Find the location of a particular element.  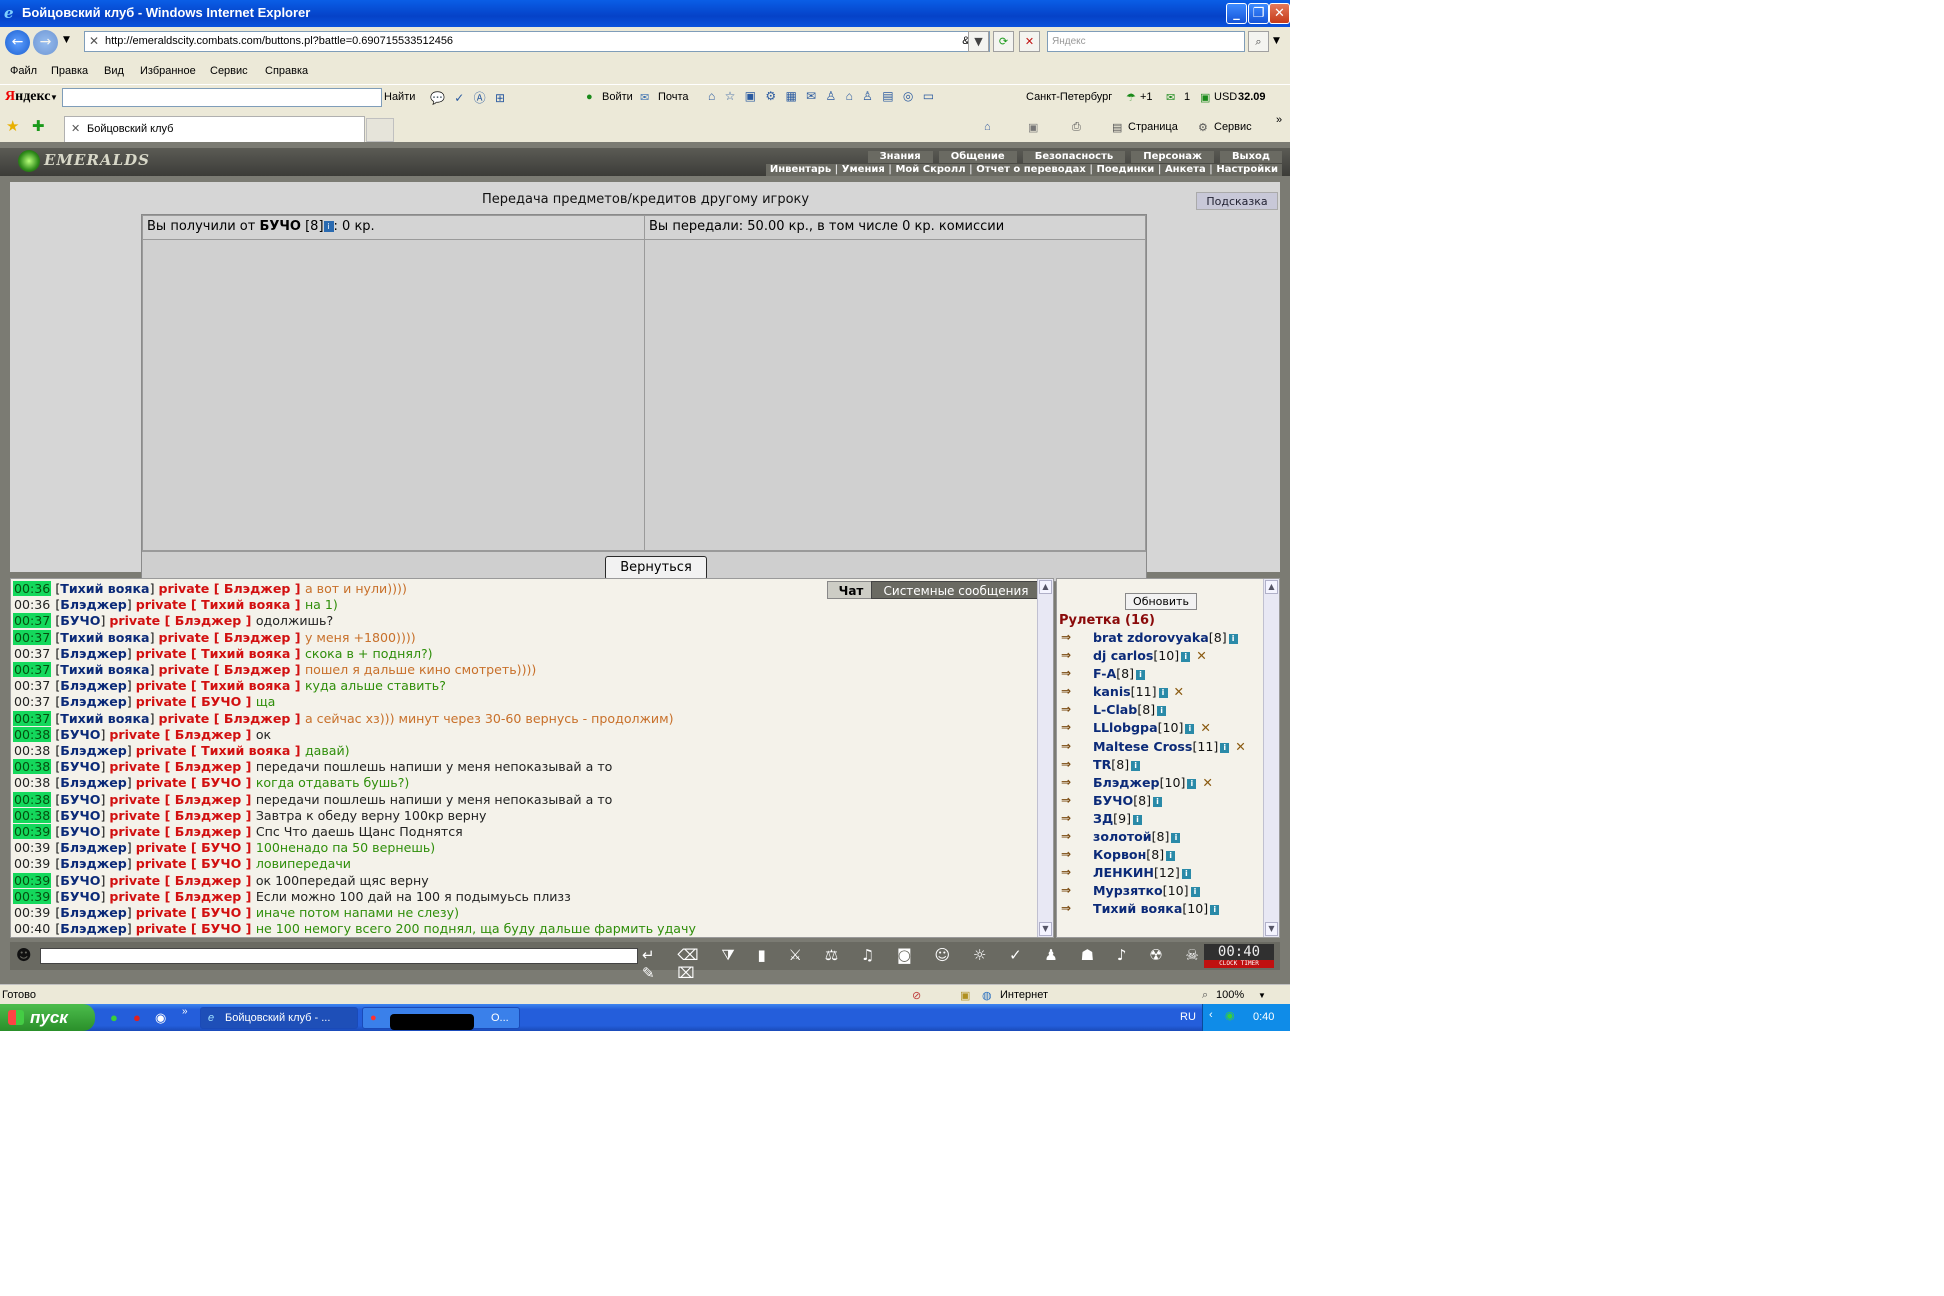

user-name: brat zdorovyaka is located at coordinates (1151, 637).